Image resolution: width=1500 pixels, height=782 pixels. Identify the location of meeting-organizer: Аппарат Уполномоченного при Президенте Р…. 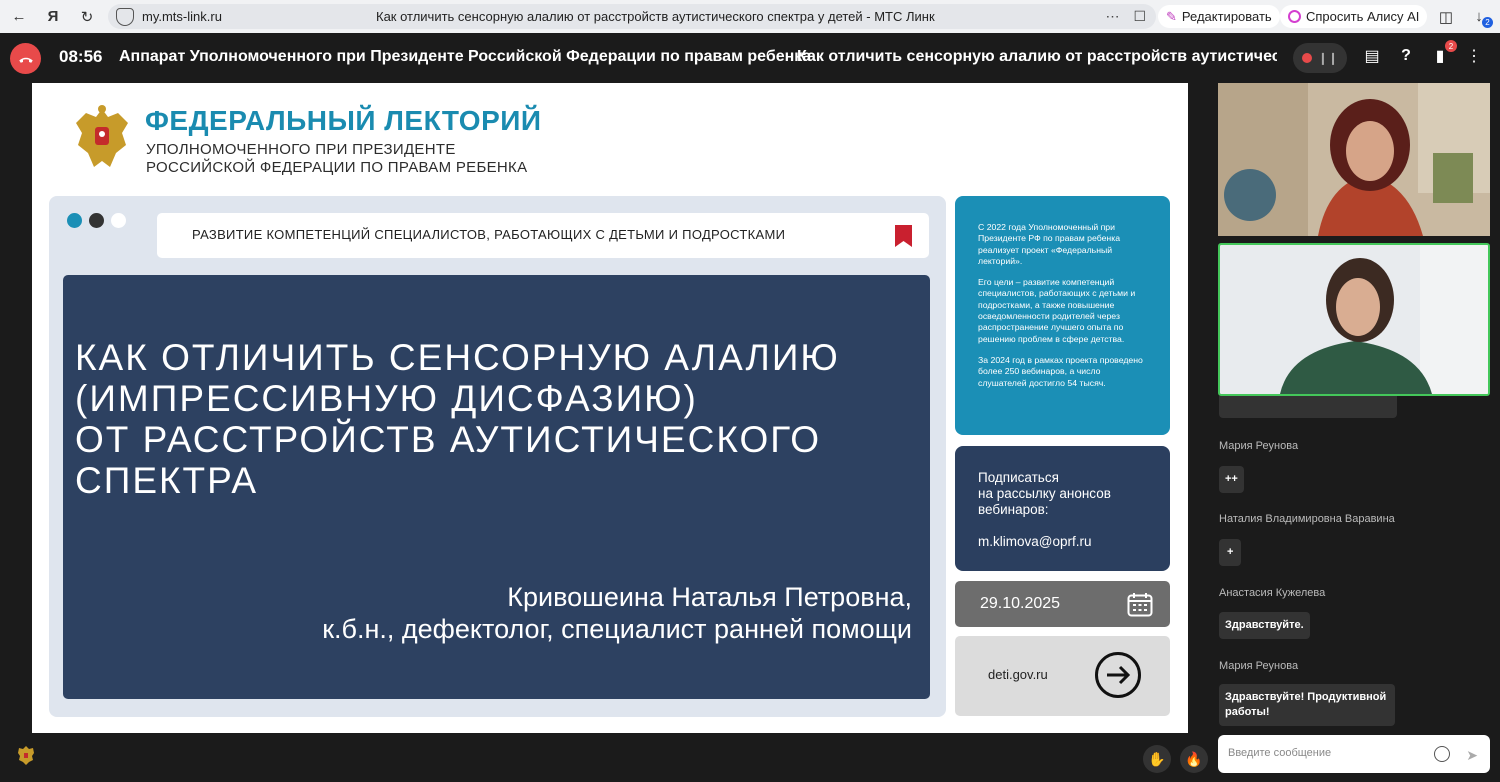
(465, 56).